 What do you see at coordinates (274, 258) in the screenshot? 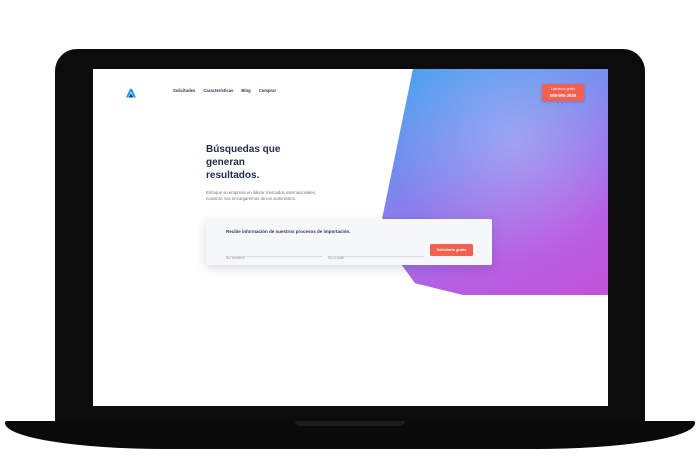
I see `name-input` at bounding box center [274, 258].